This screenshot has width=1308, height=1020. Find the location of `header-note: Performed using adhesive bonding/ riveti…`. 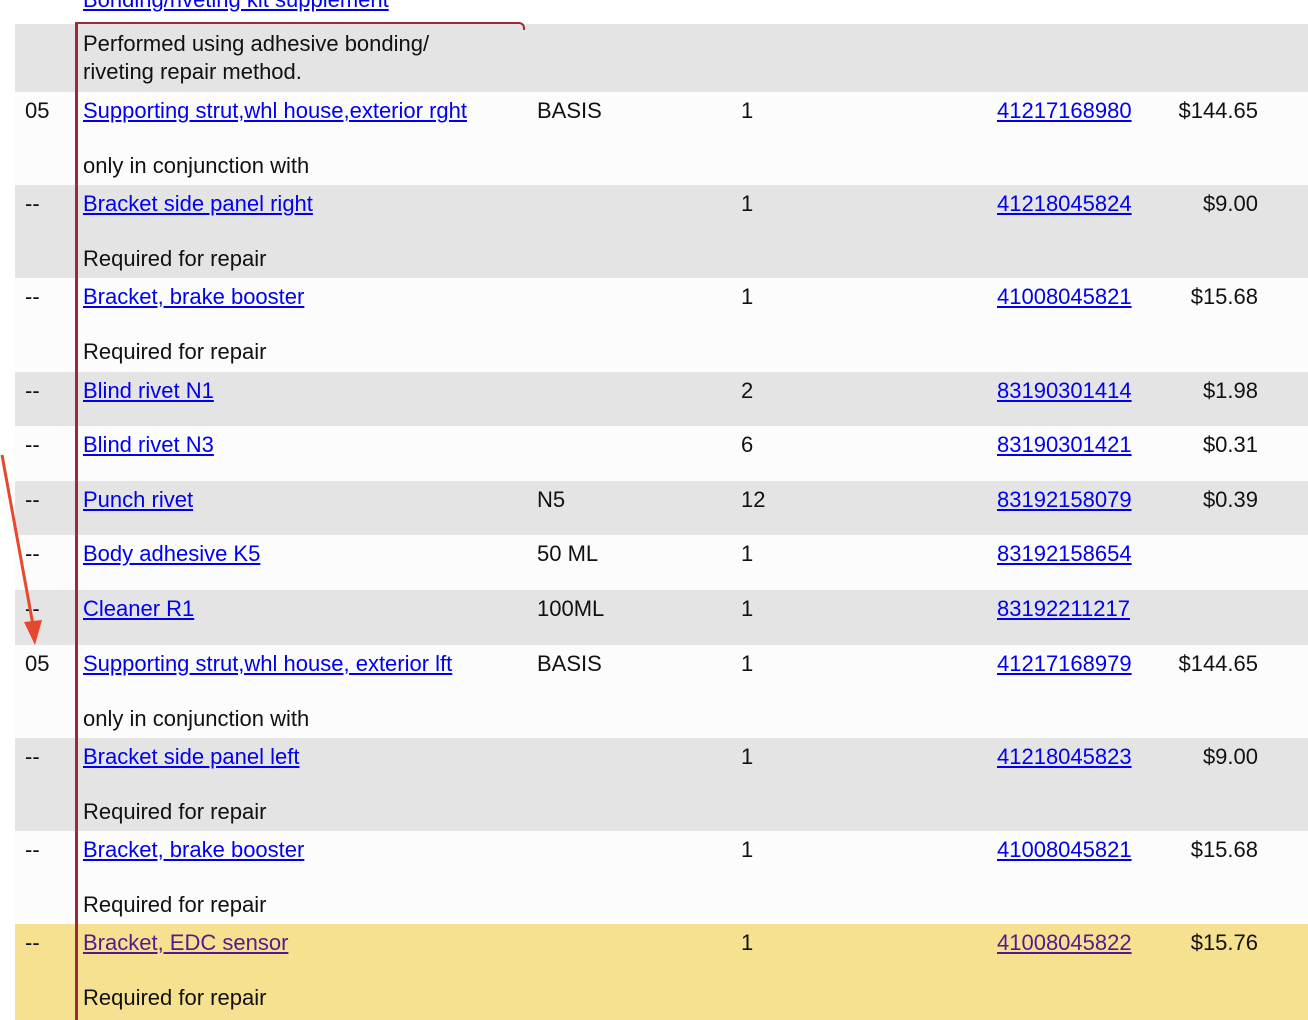

header-note: Performed using adhesive bonding/ riveti… is located at coordinates (256, 57).